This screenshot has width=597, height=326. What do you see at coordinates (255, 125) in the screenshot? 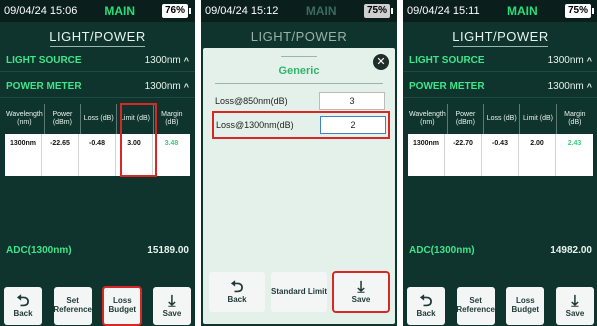
I see `loss-1300-label: Loss@1300nm(dB)` at bounding box center [255, 125].